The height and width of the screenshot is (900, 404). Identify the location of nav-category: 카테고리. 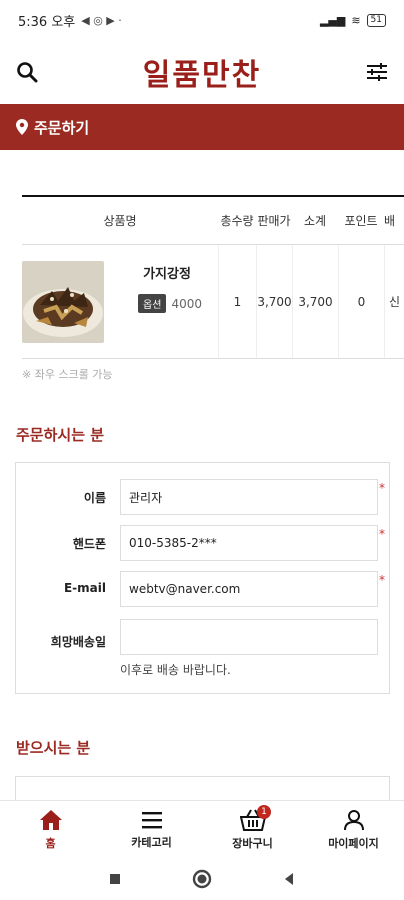
(151, 829).